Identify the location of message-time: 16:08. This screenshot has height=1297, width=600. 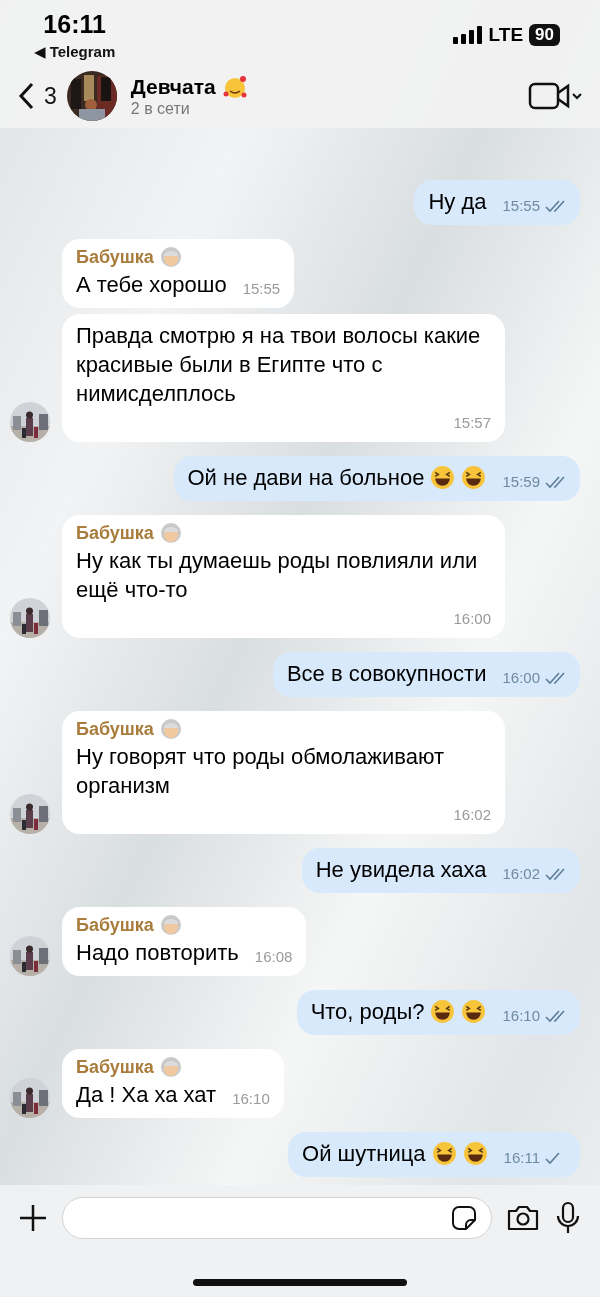
(273, 957).